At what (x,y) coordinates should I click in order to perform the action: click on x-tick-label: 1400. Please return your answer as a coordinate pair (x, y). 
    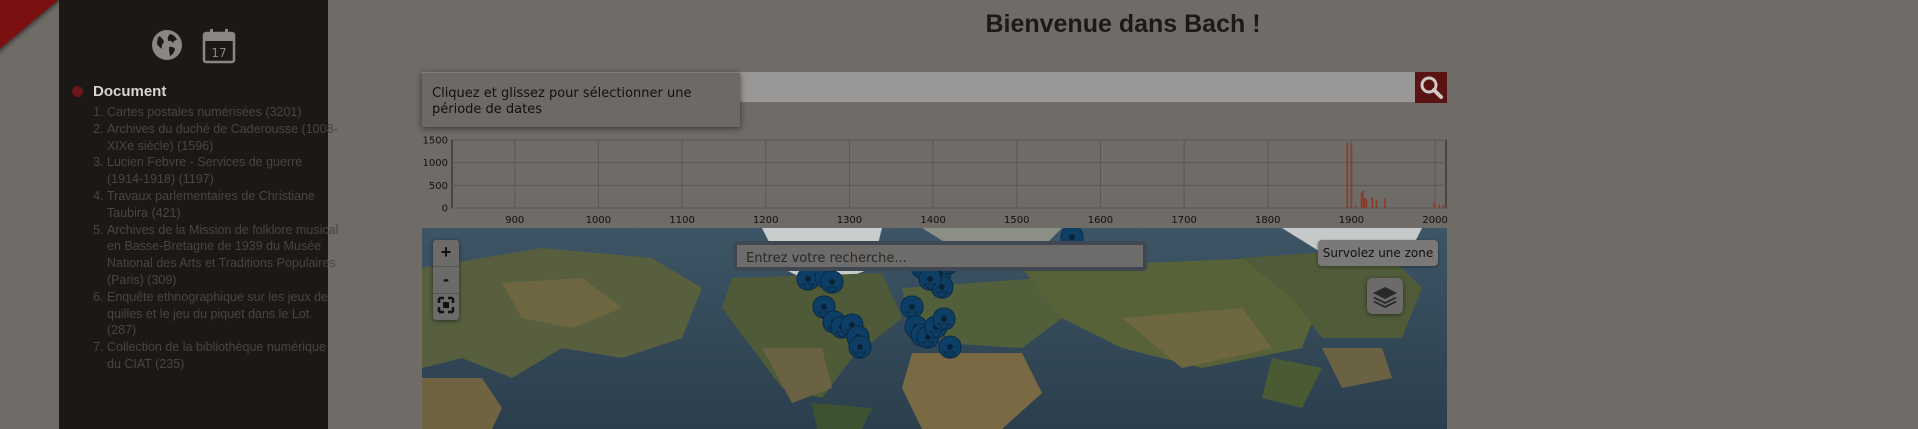
    Looking at the image, I should click on (932, 220).